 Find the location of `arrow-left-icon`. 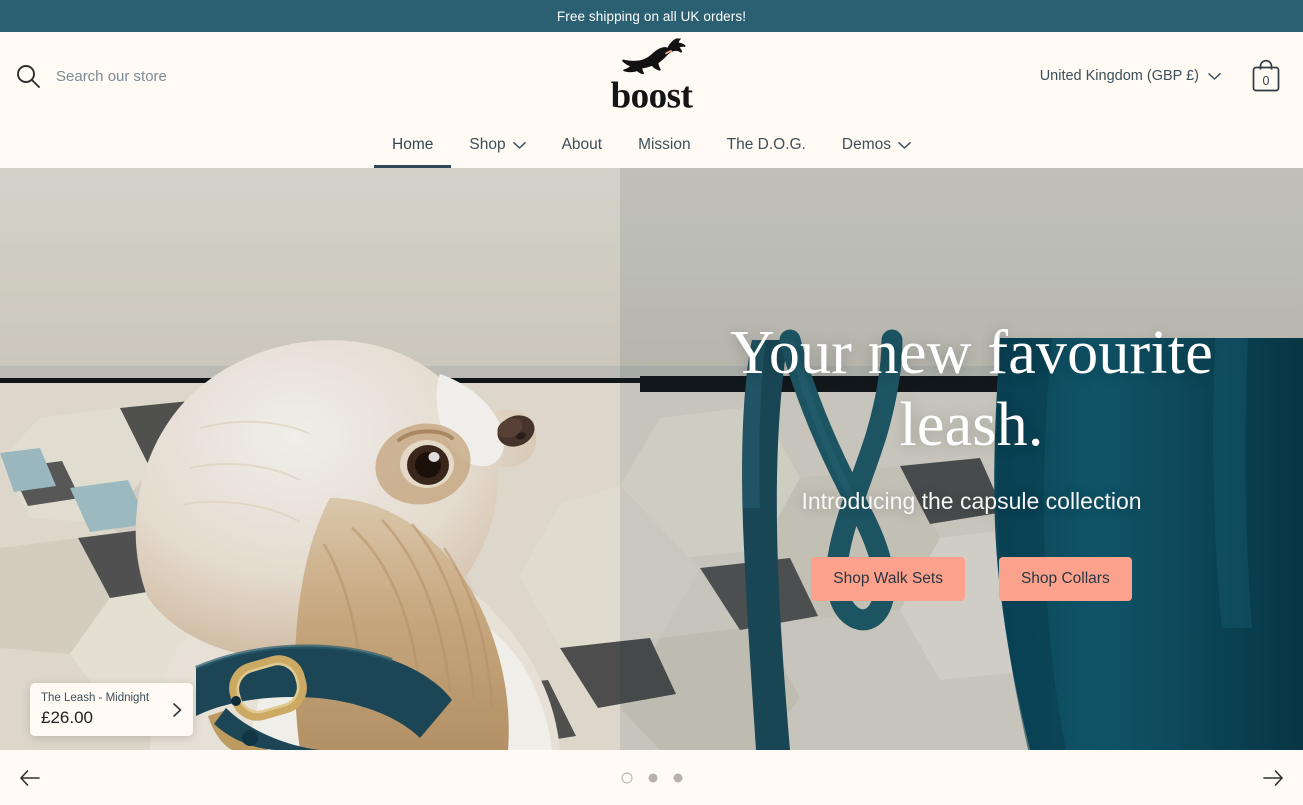

arrow-left-icon is located at coordinates (30, 778).